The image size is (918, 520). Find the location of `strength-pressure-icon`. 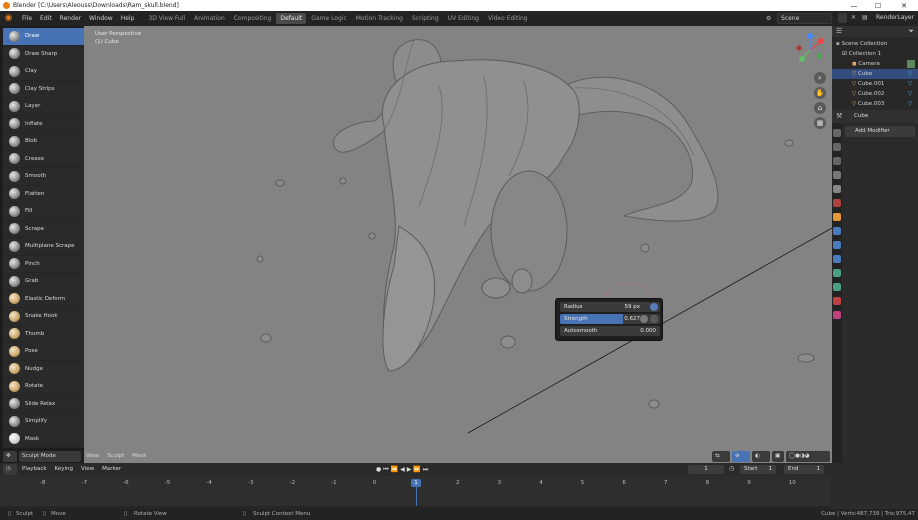

strength-pressure-icon is located at coordinates (644, 319).